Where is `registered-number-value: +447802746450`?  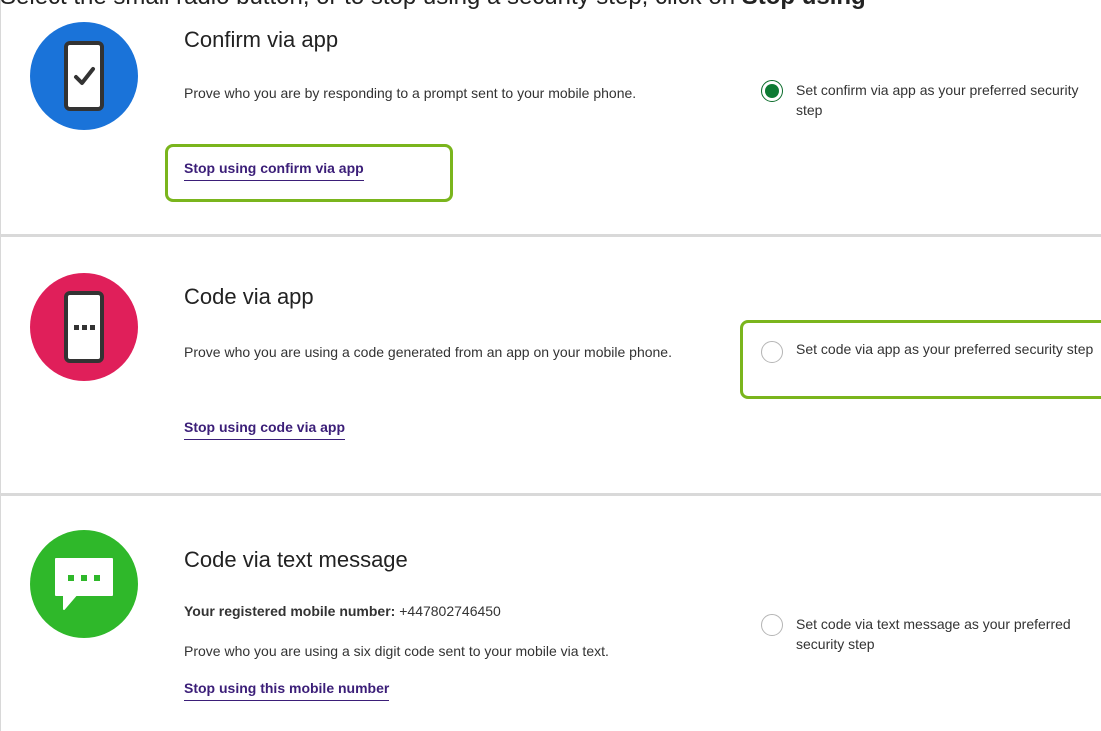 registered-number-value: +447802746450 is located at coordinates (450, 611).